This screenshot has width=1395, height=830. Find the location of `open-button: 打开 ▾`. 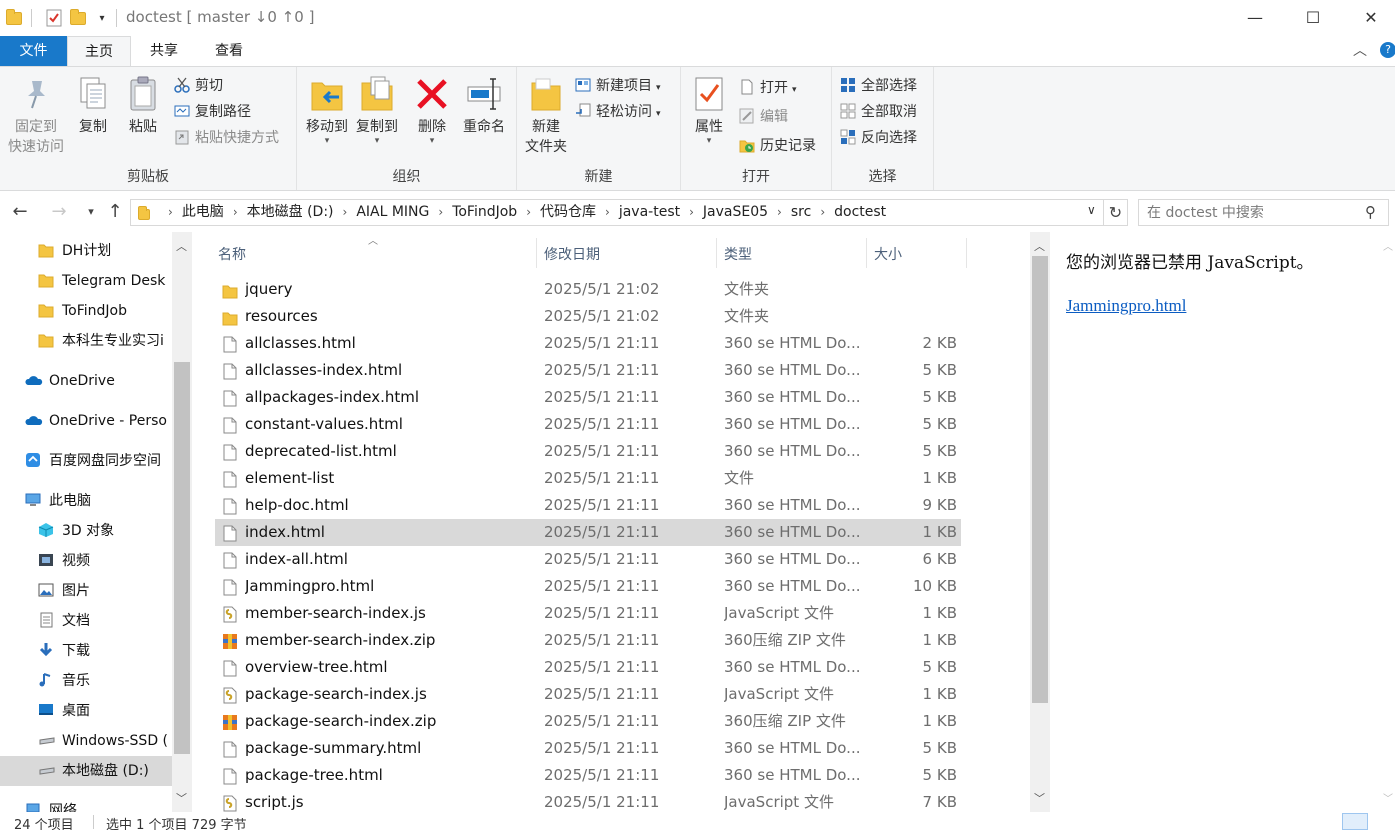

open-button: 打开 ▾ is located at coordinates (768, 88).